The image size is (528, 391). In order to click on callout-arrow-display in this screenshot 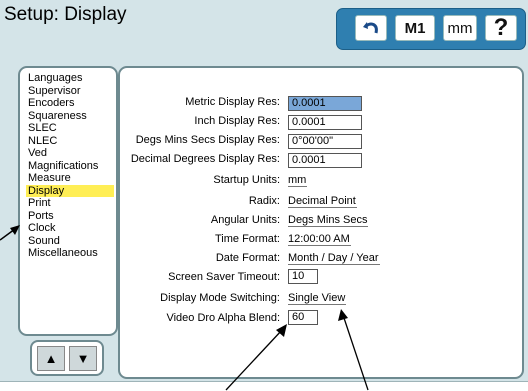, I will do `click(10, 233)`.